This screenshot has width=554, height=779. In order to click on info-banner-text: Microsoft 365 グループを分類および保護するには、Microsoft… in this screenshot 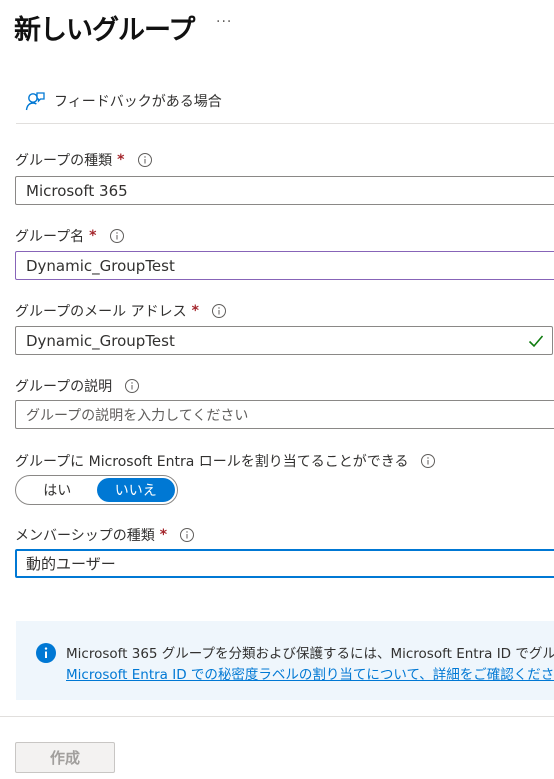, I will do `click(310, 654)`.